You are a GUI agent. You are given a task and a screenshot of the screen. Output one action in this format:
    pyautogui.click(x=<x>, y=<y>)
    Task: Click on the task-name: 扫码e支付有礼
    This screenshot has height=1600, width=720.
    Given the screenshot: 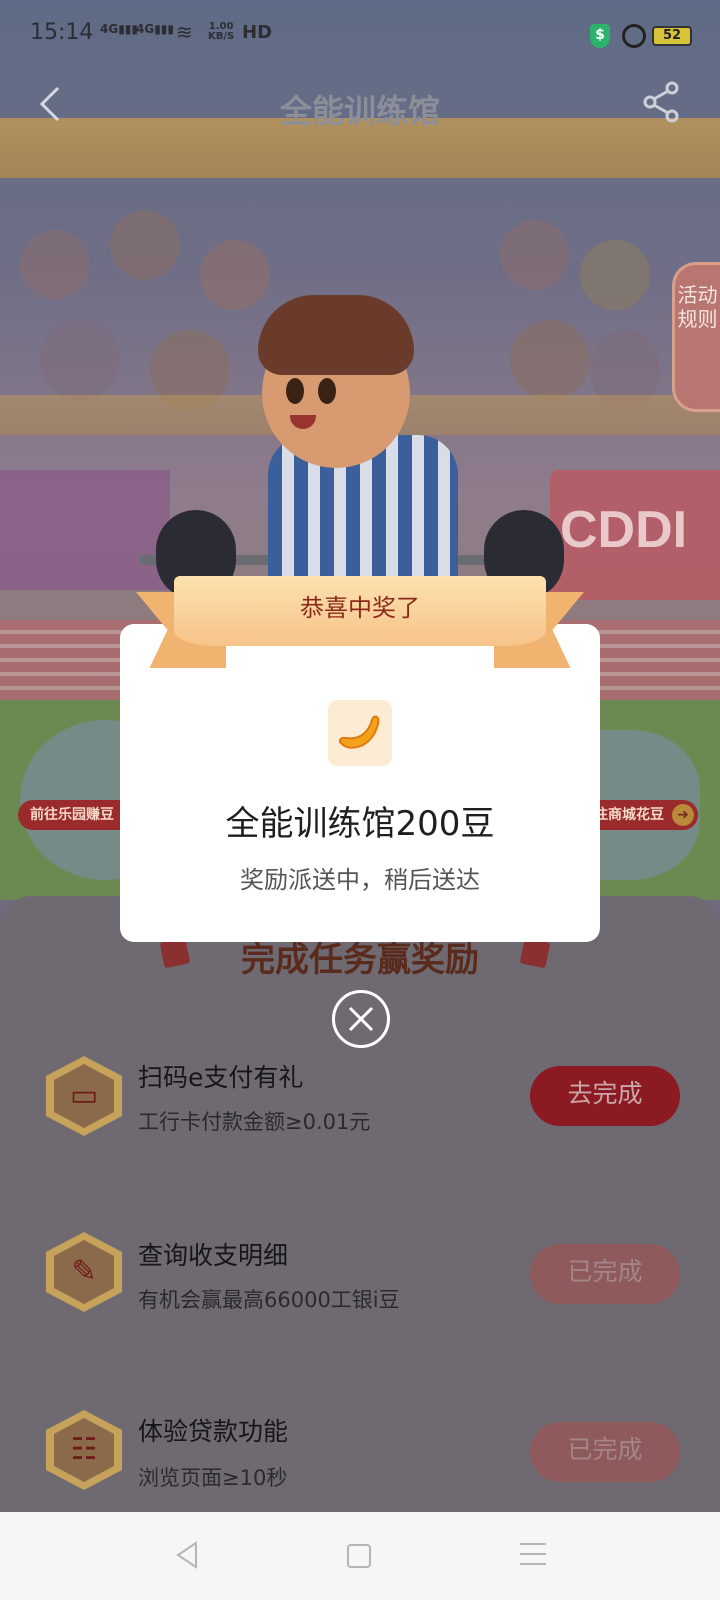 What is the action you would take?
    pyautogui.click(x=221, y=1077)
    